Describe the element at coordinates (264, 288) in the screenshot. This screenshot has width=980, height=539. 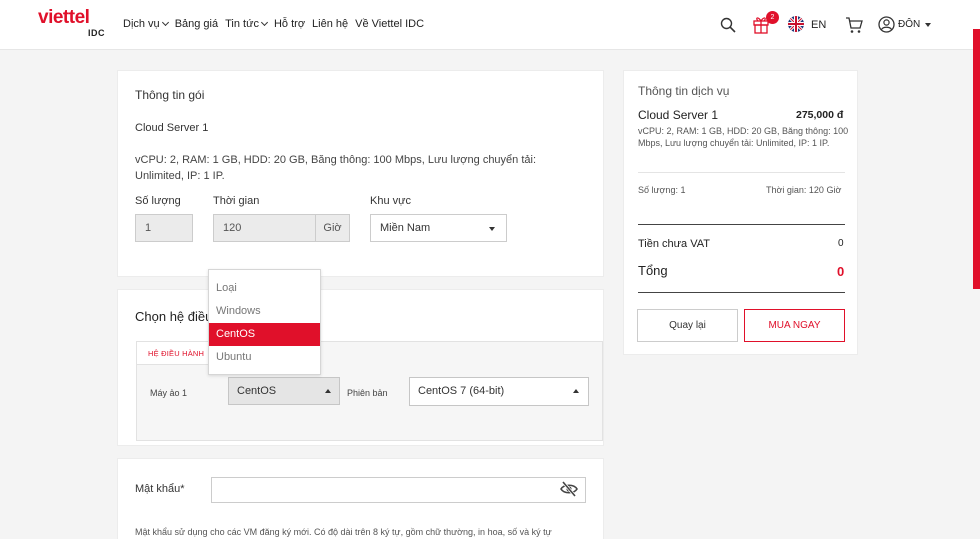
I see `dropdown-option-type: Loại` at that location.